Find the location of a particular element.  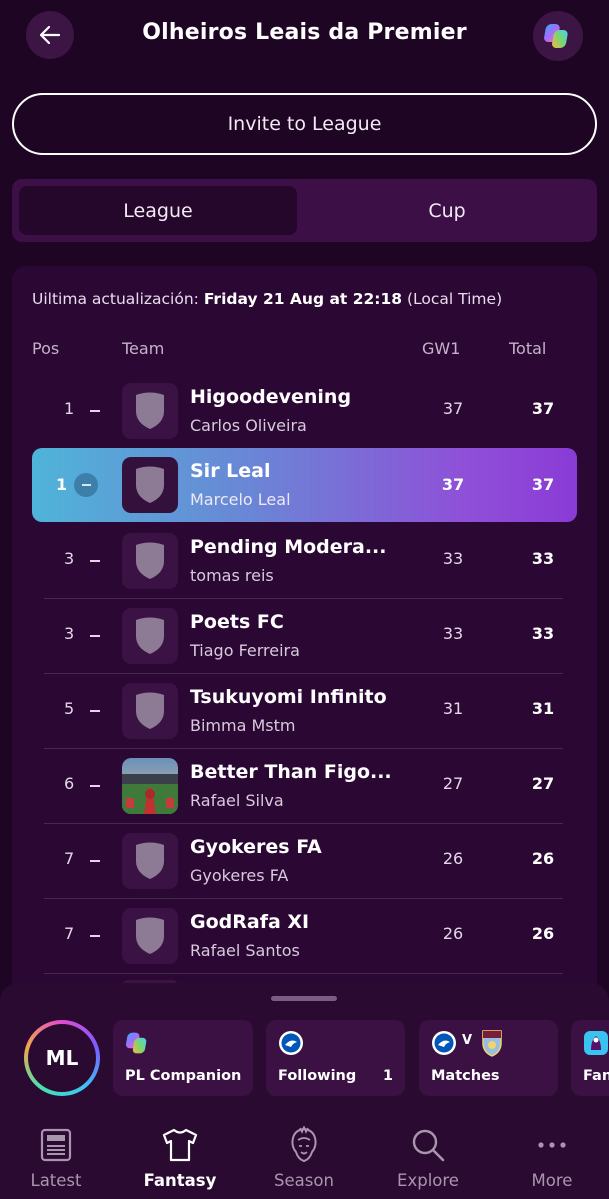

gameweek-points: 27 is located at coordinates (453, 783).